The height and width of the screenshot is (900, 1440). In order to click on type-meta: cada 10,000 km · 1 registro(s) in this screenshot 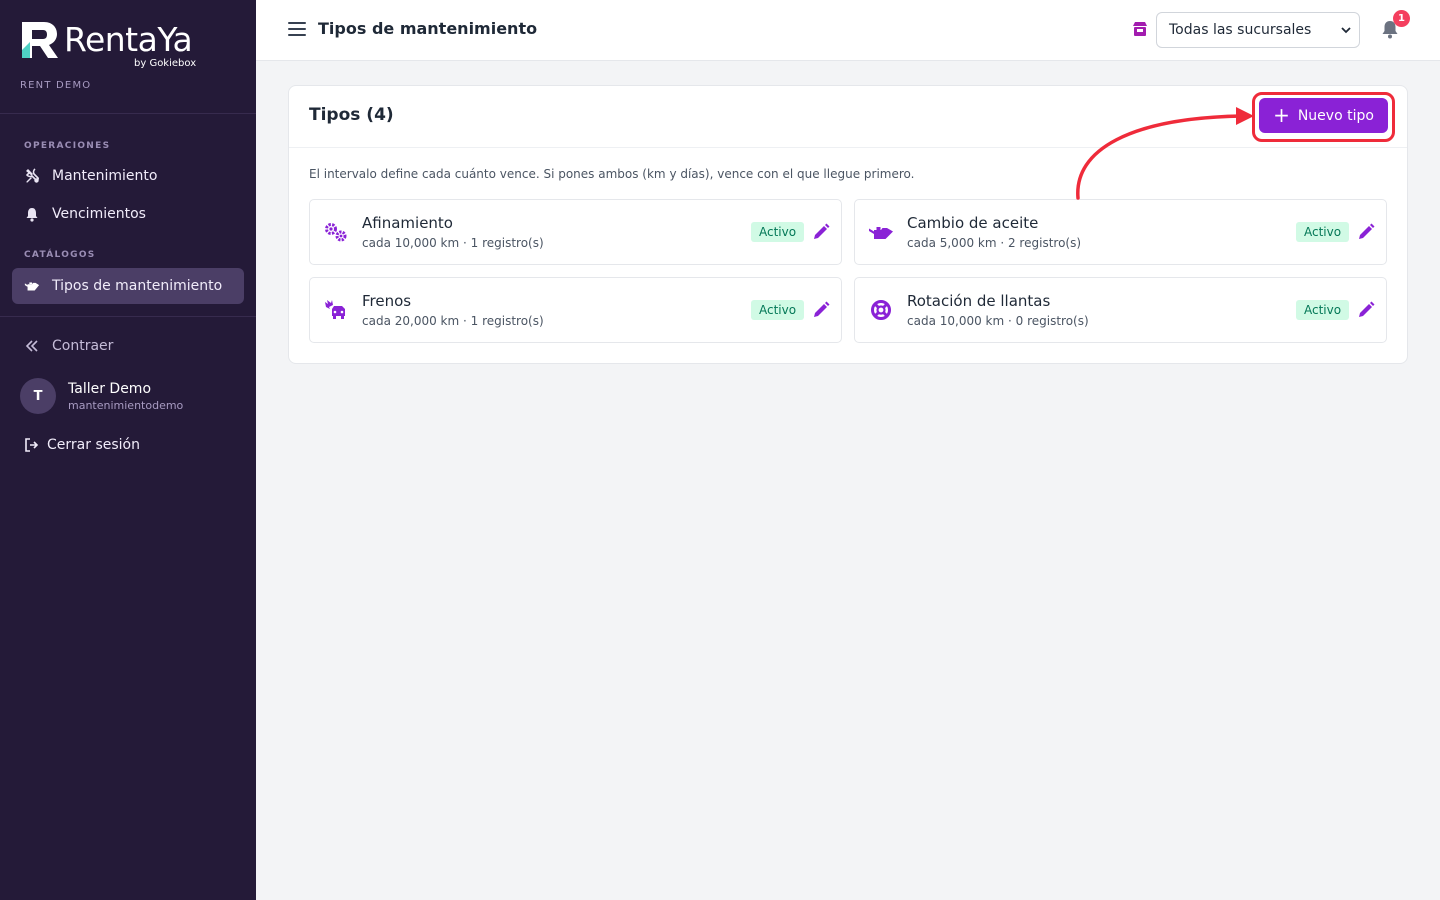, I will do `click(453, 243)`.